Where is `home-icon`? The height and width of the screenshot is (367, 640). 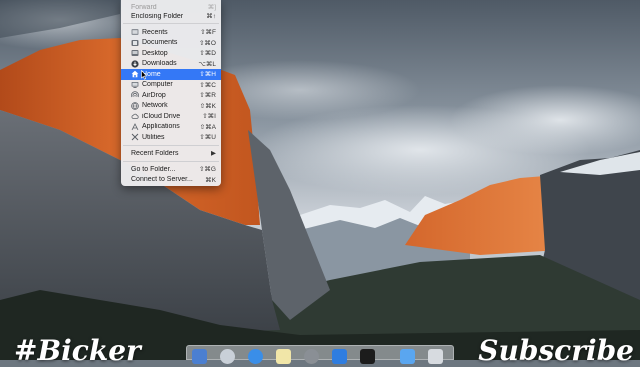 home-icon is located at coordinates (135, 74).